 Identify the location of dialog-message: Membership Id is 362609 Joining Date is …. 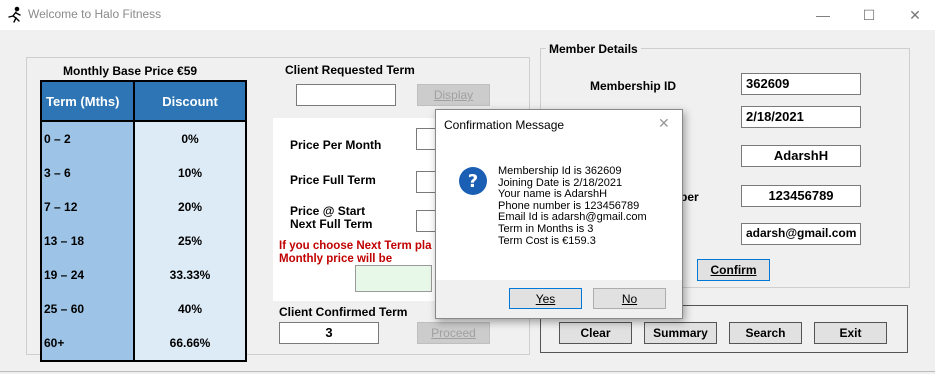
(572, 206).